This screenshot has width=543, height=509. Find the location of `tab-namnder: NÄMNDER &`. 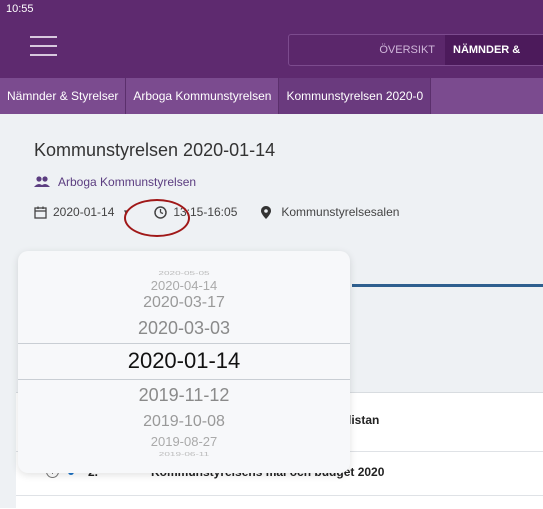

tab-namnder: NÄMNDER & is located at coordinates (494, 50).